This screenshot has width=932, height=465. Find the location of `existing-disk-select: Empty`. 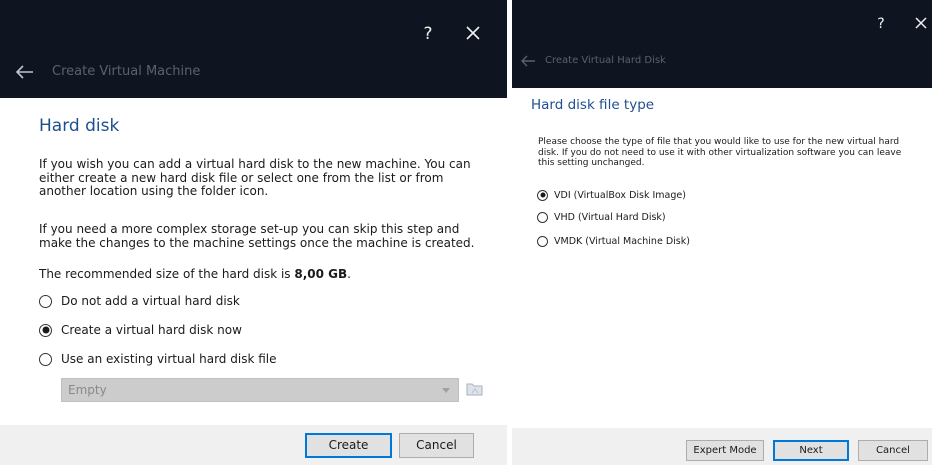

existing-disk-select: Empty is located at coordinates (260, 390).